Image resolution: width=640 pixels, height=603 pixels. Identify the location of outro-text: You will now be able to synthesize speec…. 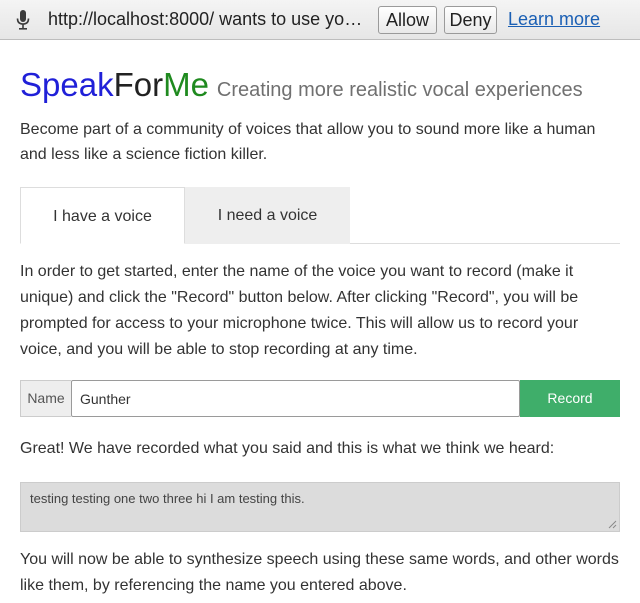
(319, 572).